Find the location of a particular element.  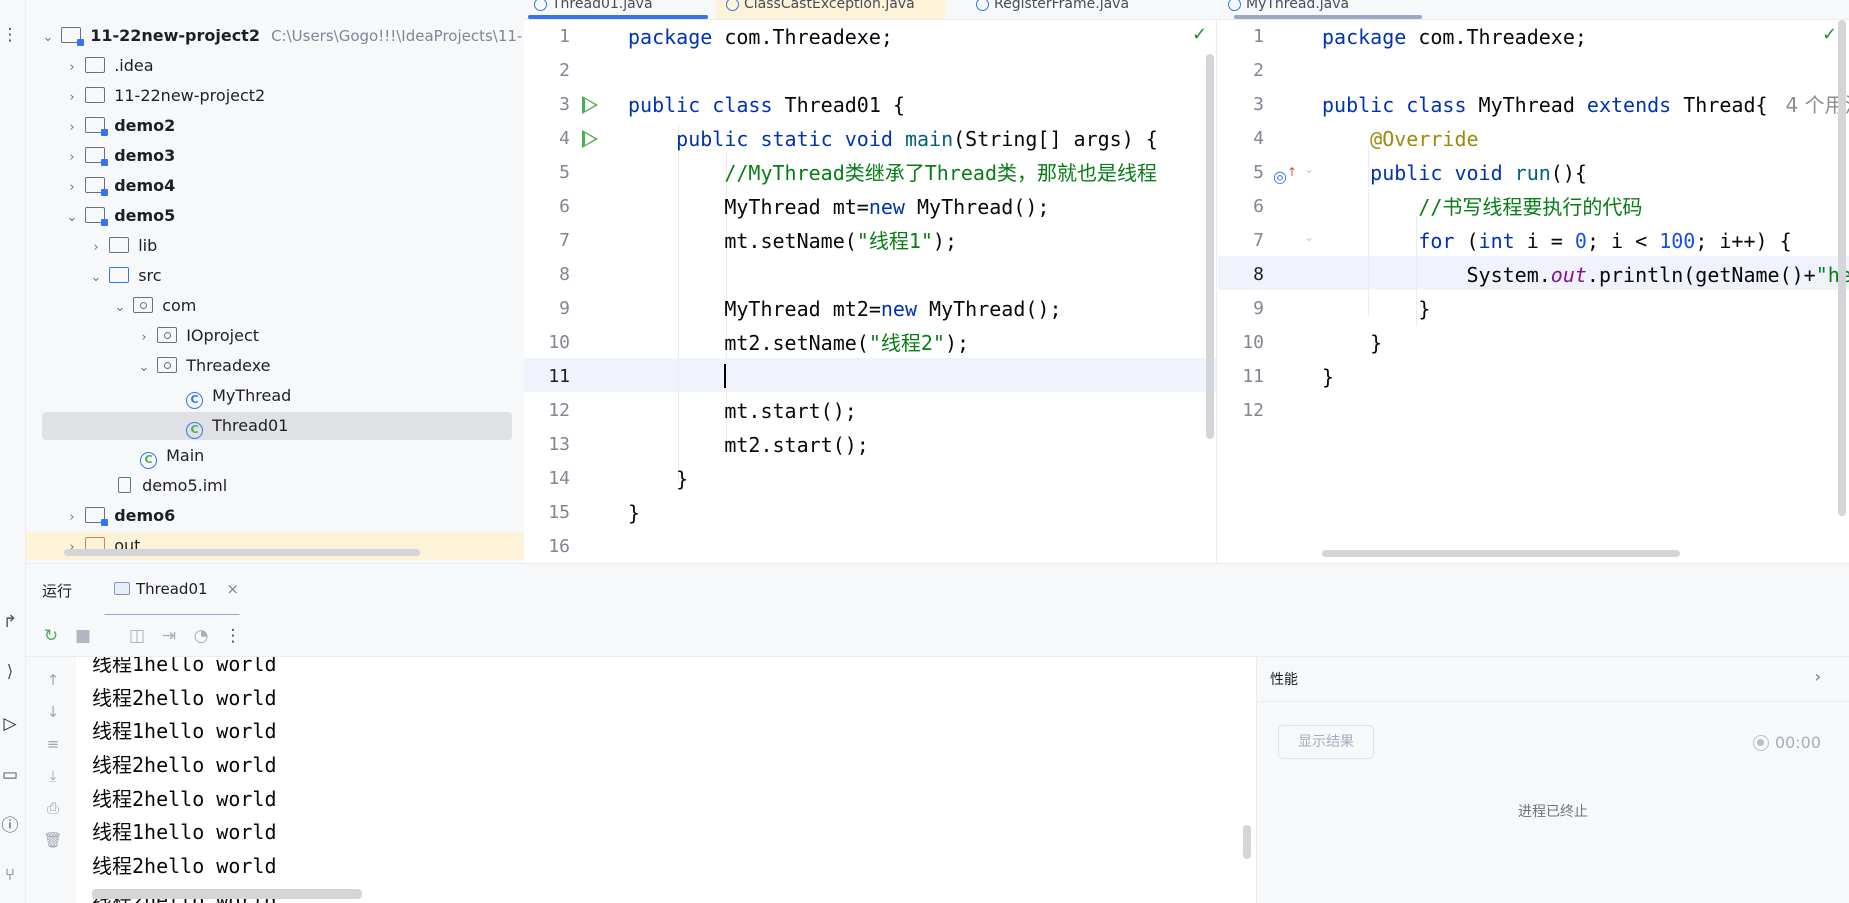

code-line-5: public void run(){ is located at coordinates (1454, 173).